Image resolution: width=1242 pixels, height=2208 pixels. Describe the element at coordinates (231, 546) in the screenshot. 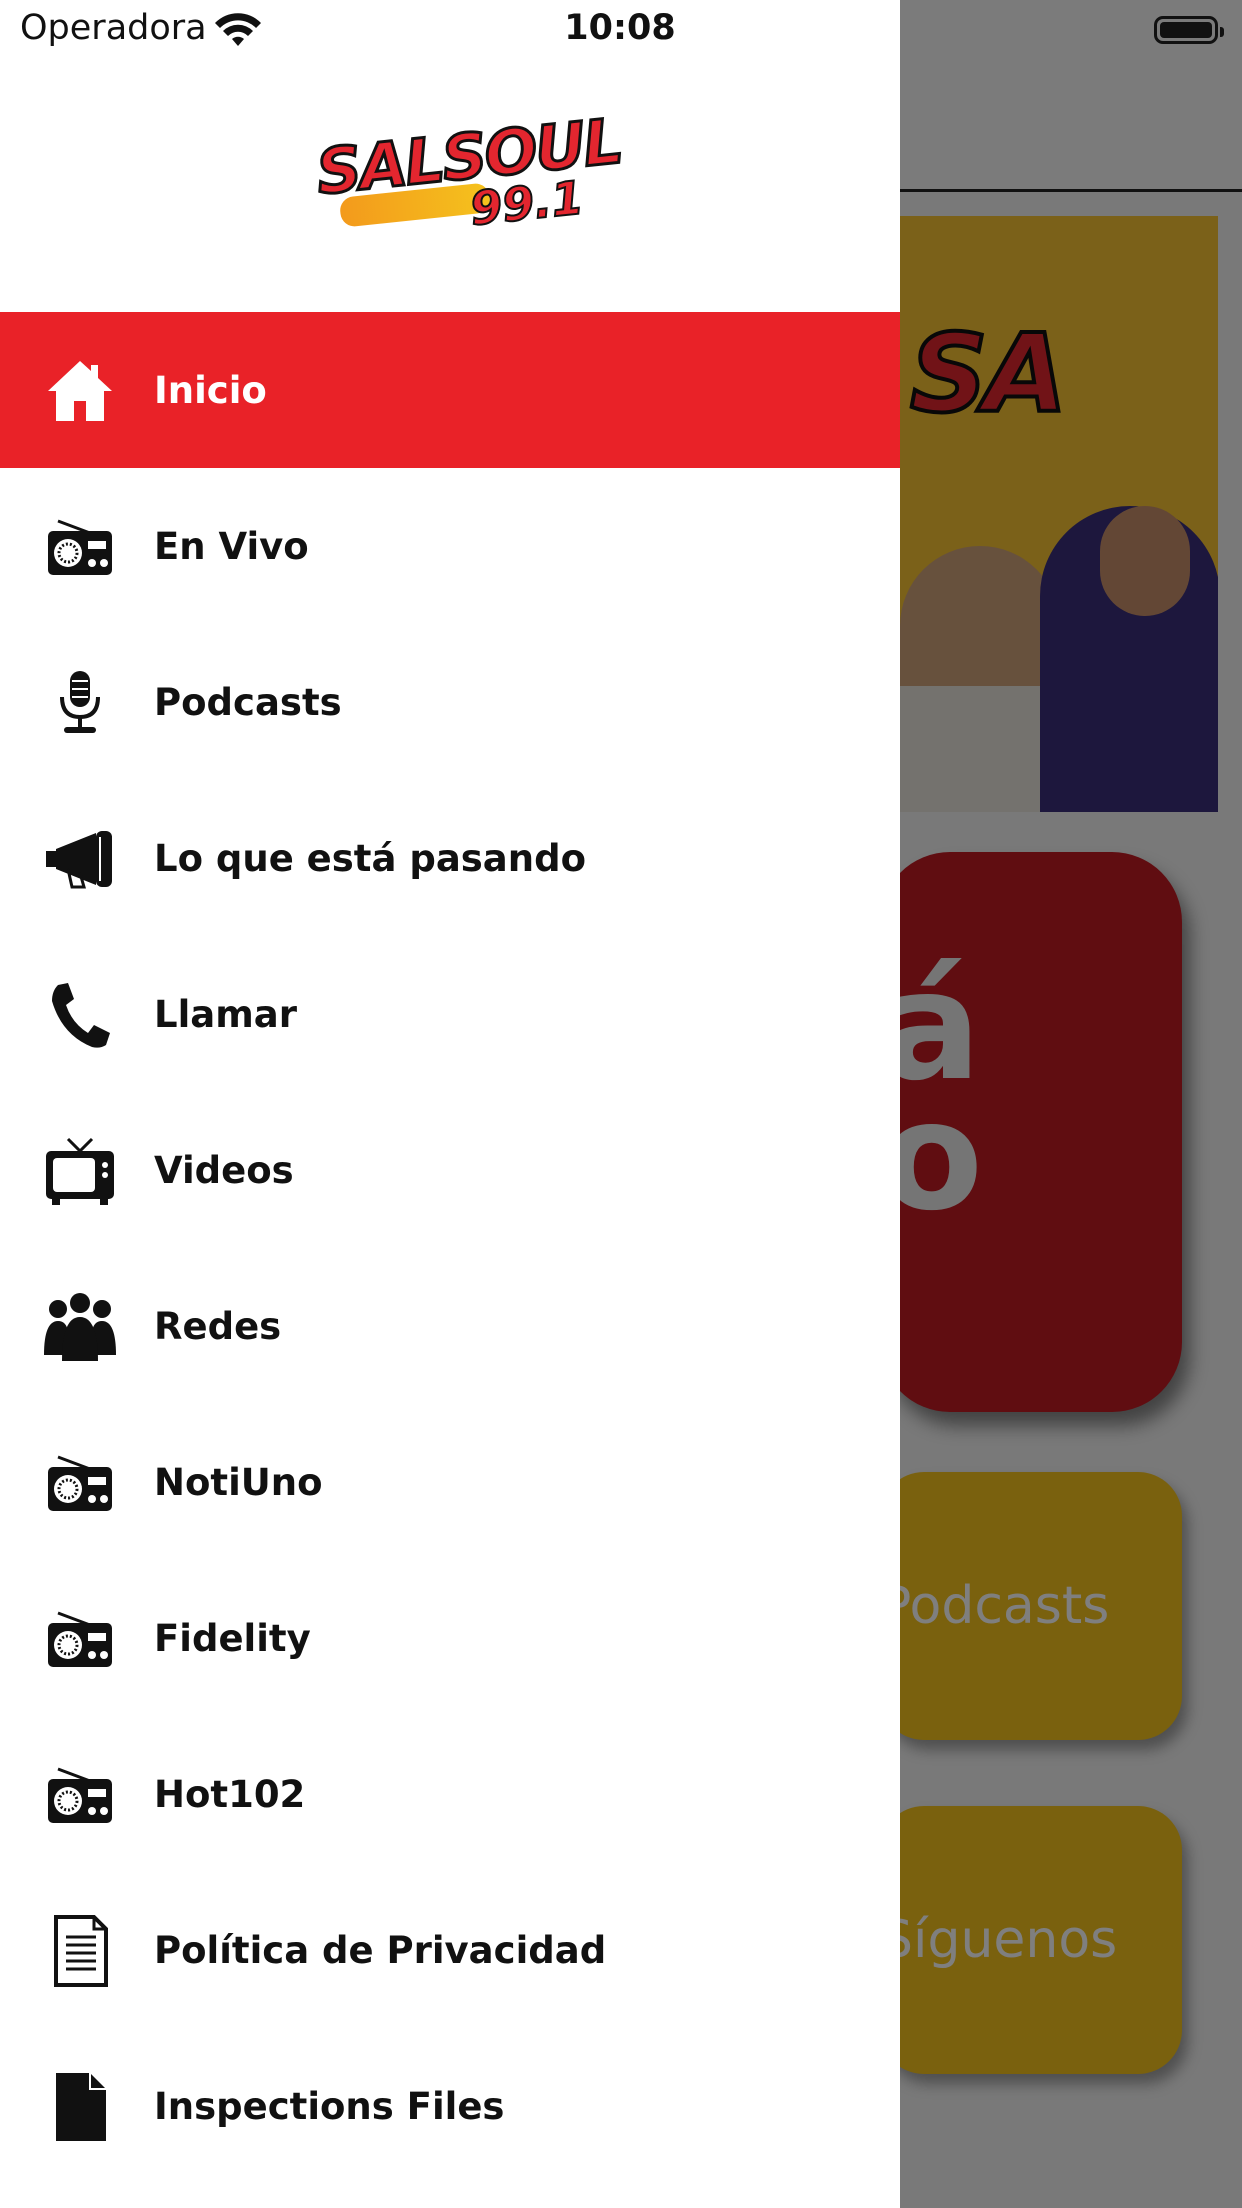

I see `menu-item-label: En Vivo` at that location.